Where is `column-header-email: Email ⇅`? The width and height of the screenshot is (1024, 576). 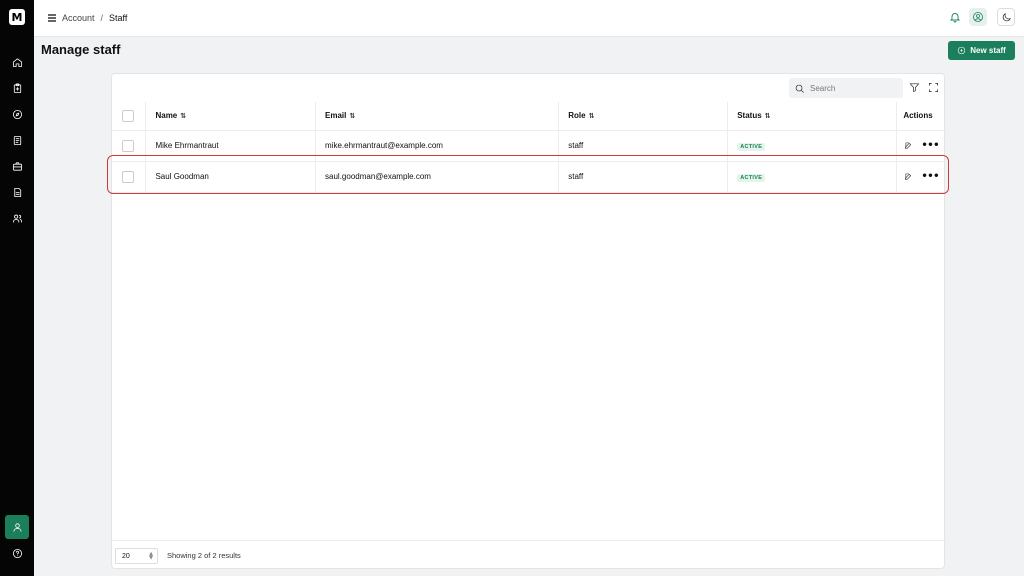
column-header-email: Email ⇅ is located at coordinates (437, 116).